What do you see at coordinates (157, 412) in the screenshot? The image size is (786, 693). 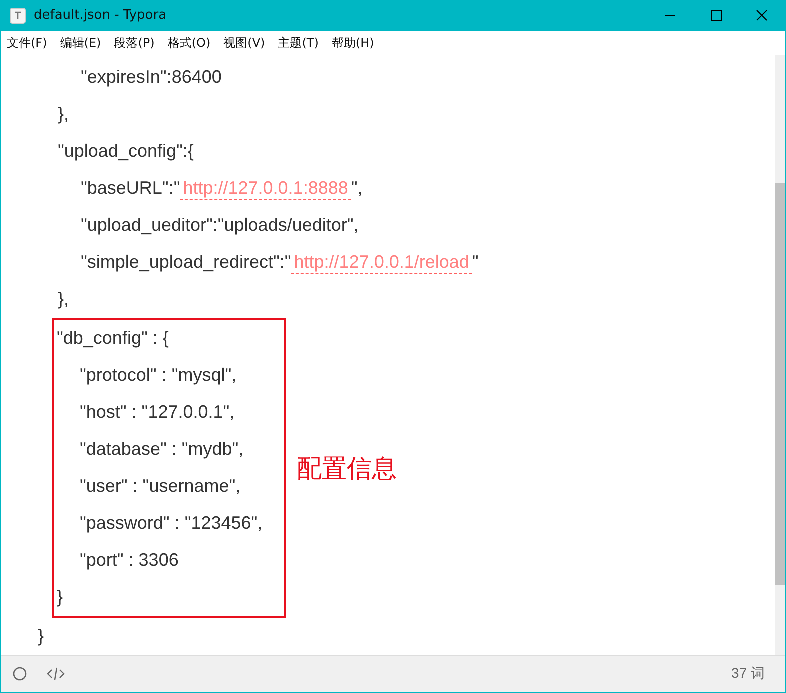 I see `code-text: "host" : "127.0.0.1",` at bounding box center [157, 412].